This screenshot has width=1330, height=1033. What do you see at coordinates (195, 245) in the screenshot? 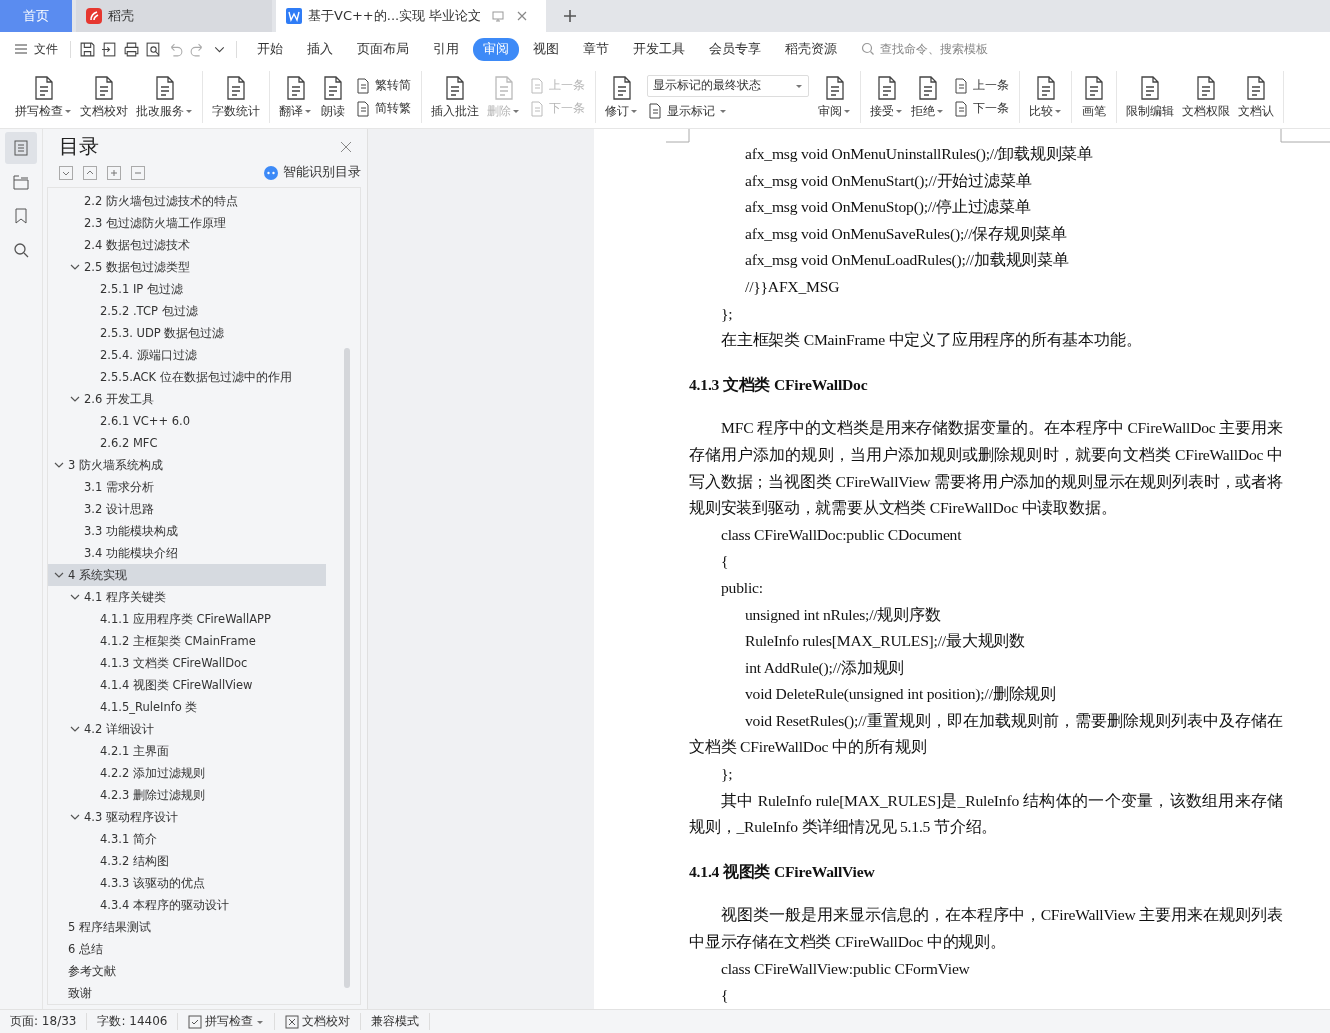
I see `toc-item: 2.4 数据包过滤技术` at bounding box center [195, 245].